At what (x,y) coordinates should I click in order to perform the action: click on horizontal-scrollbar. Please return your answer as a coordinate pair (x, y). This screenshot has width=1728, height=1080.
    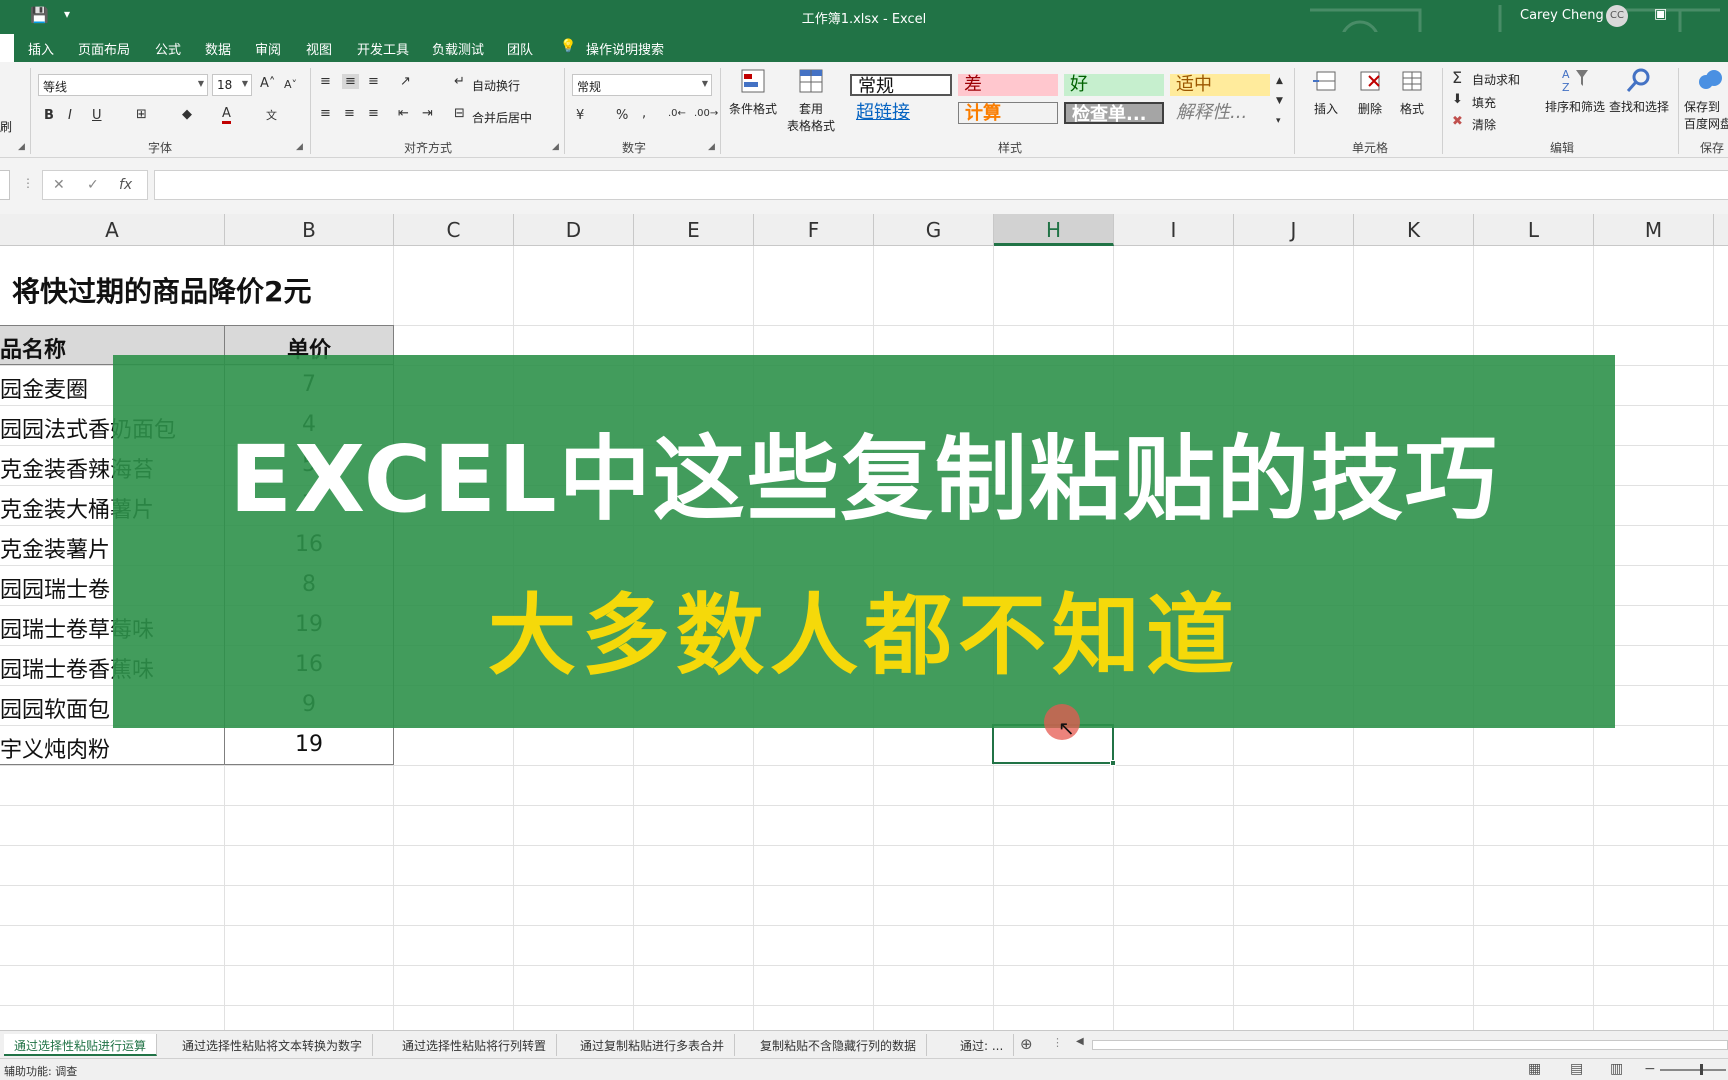
    Looking at the image, I should click on (1410, 1045).